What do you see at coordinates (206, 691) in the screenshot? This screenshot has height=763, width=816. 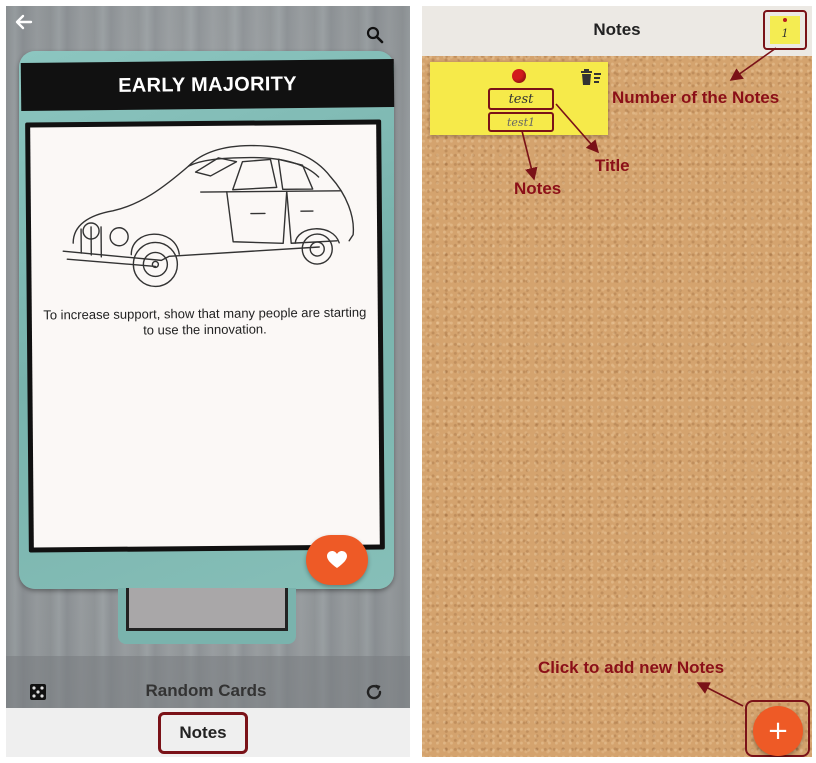 I see `random-cards-label: Random Cards` at bounding box center [206, 691].